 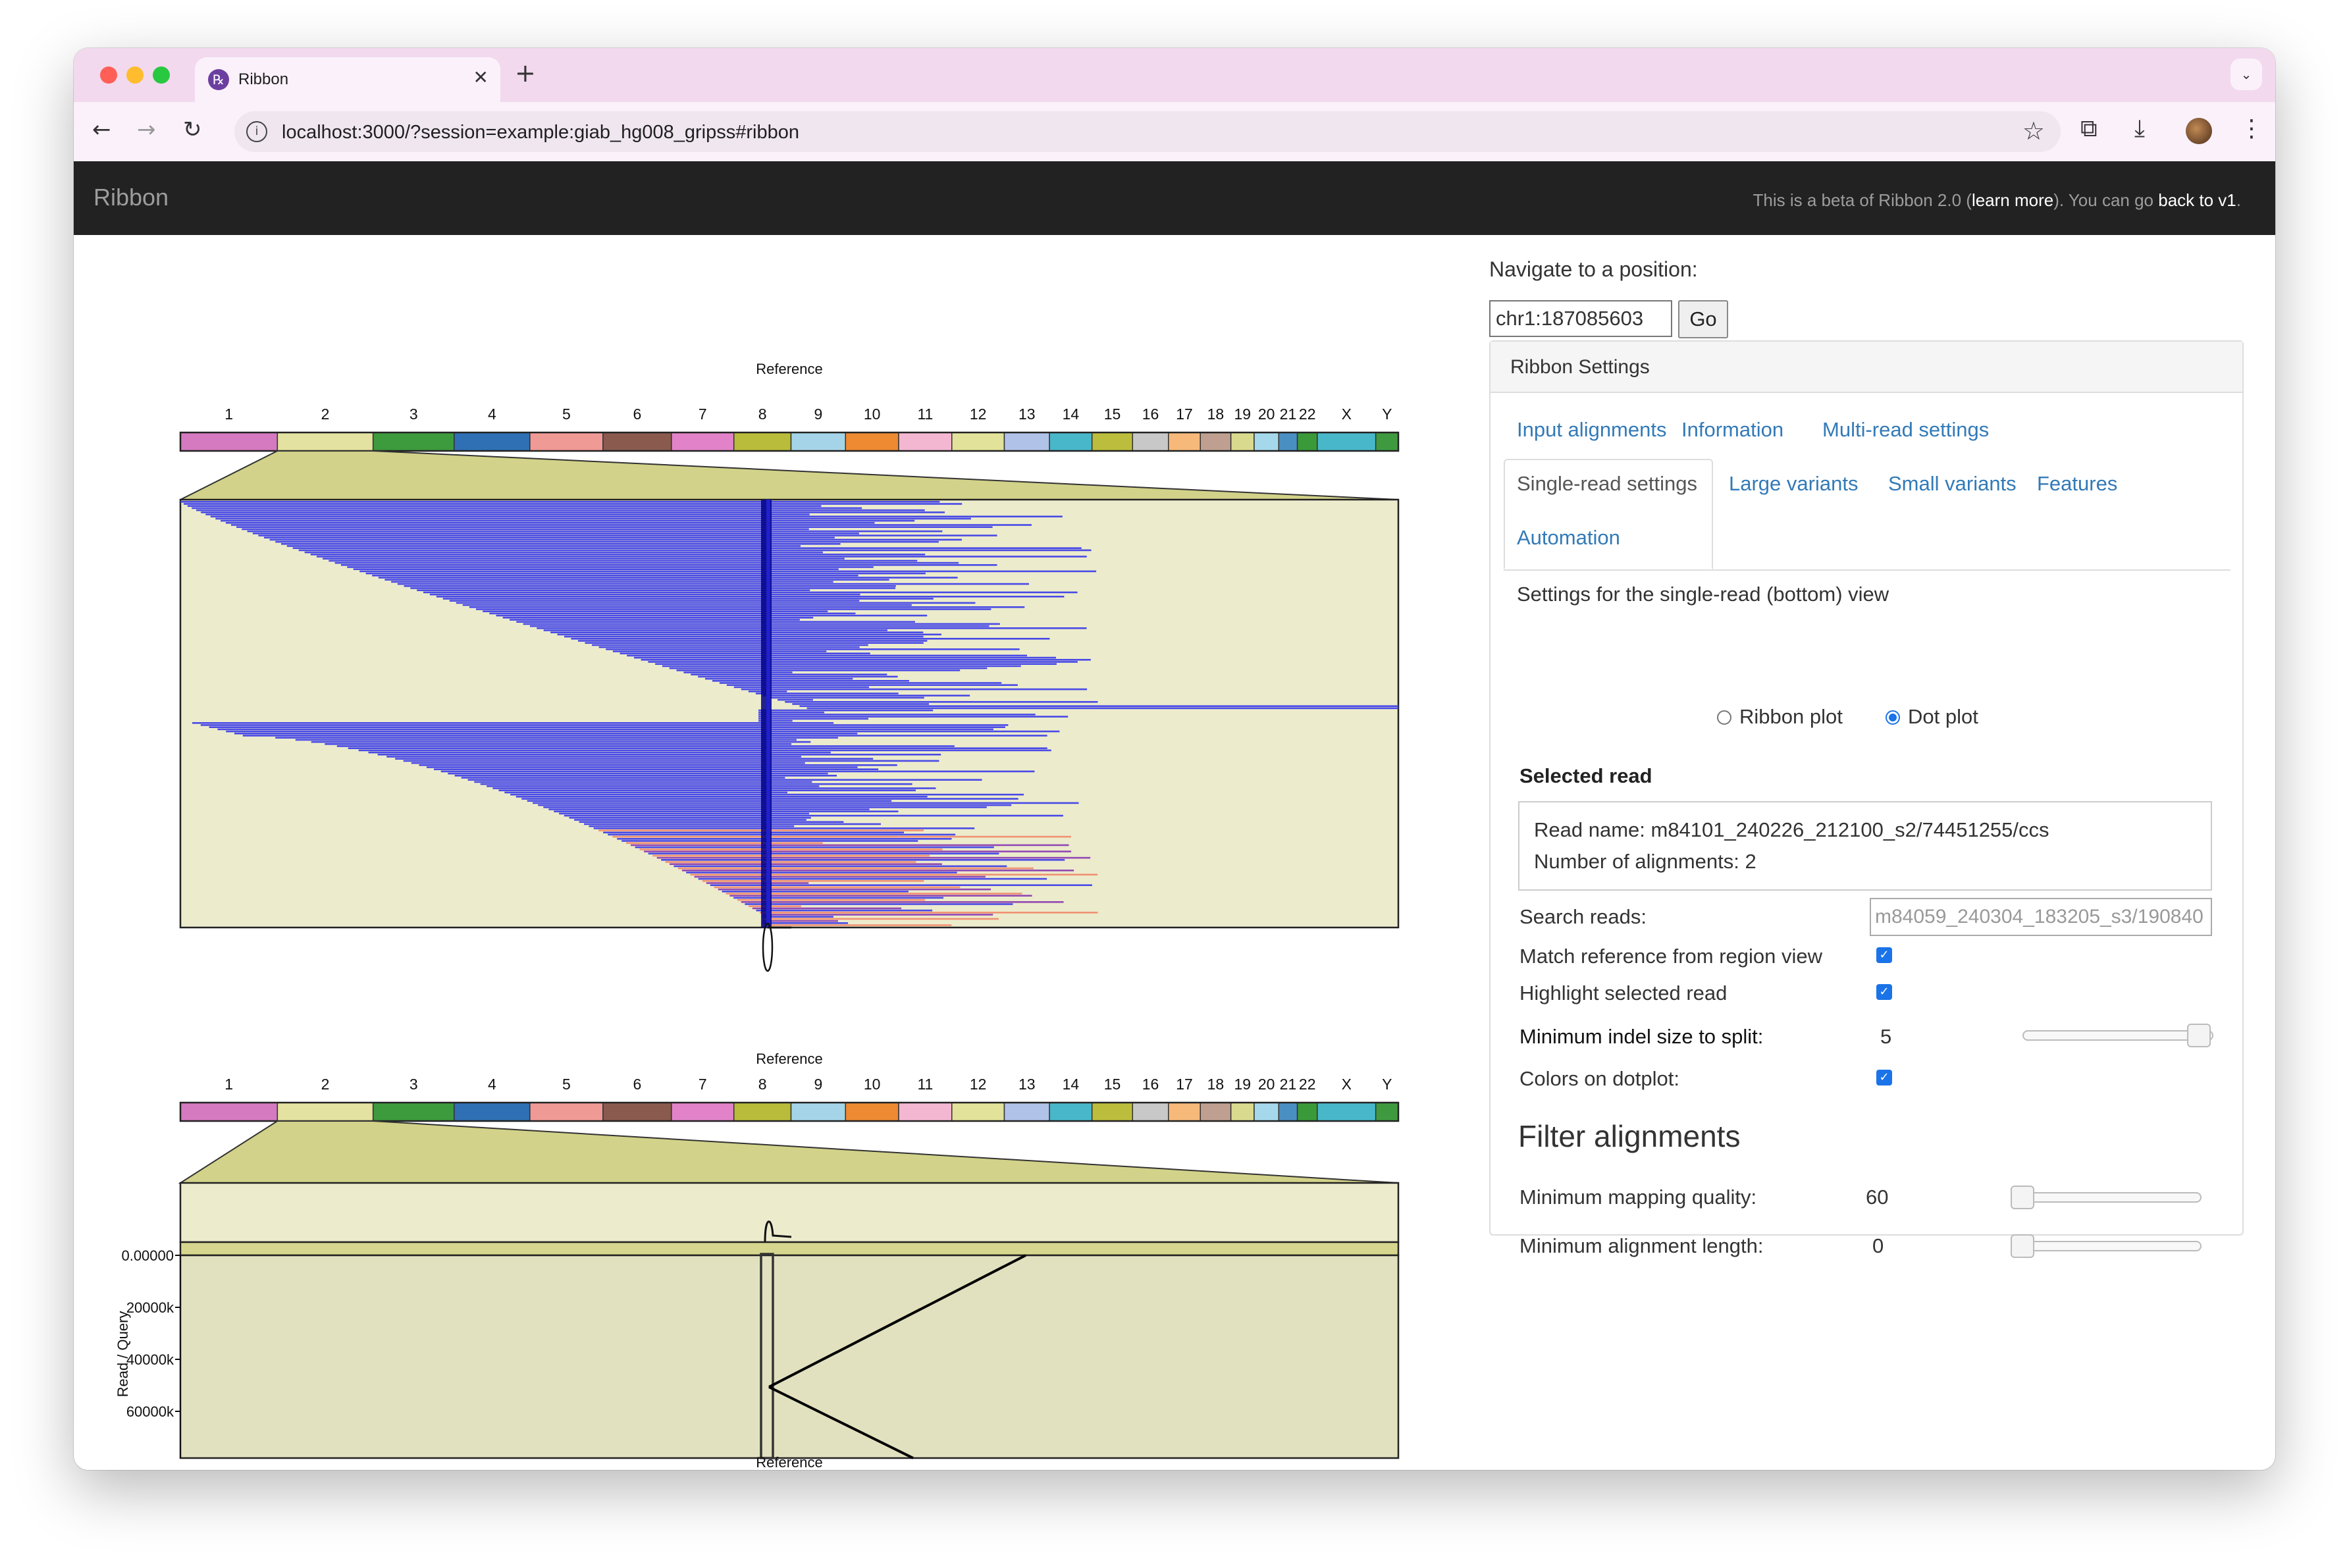 I want to click on dot-plot-radio, so click(x=1893, y=718).